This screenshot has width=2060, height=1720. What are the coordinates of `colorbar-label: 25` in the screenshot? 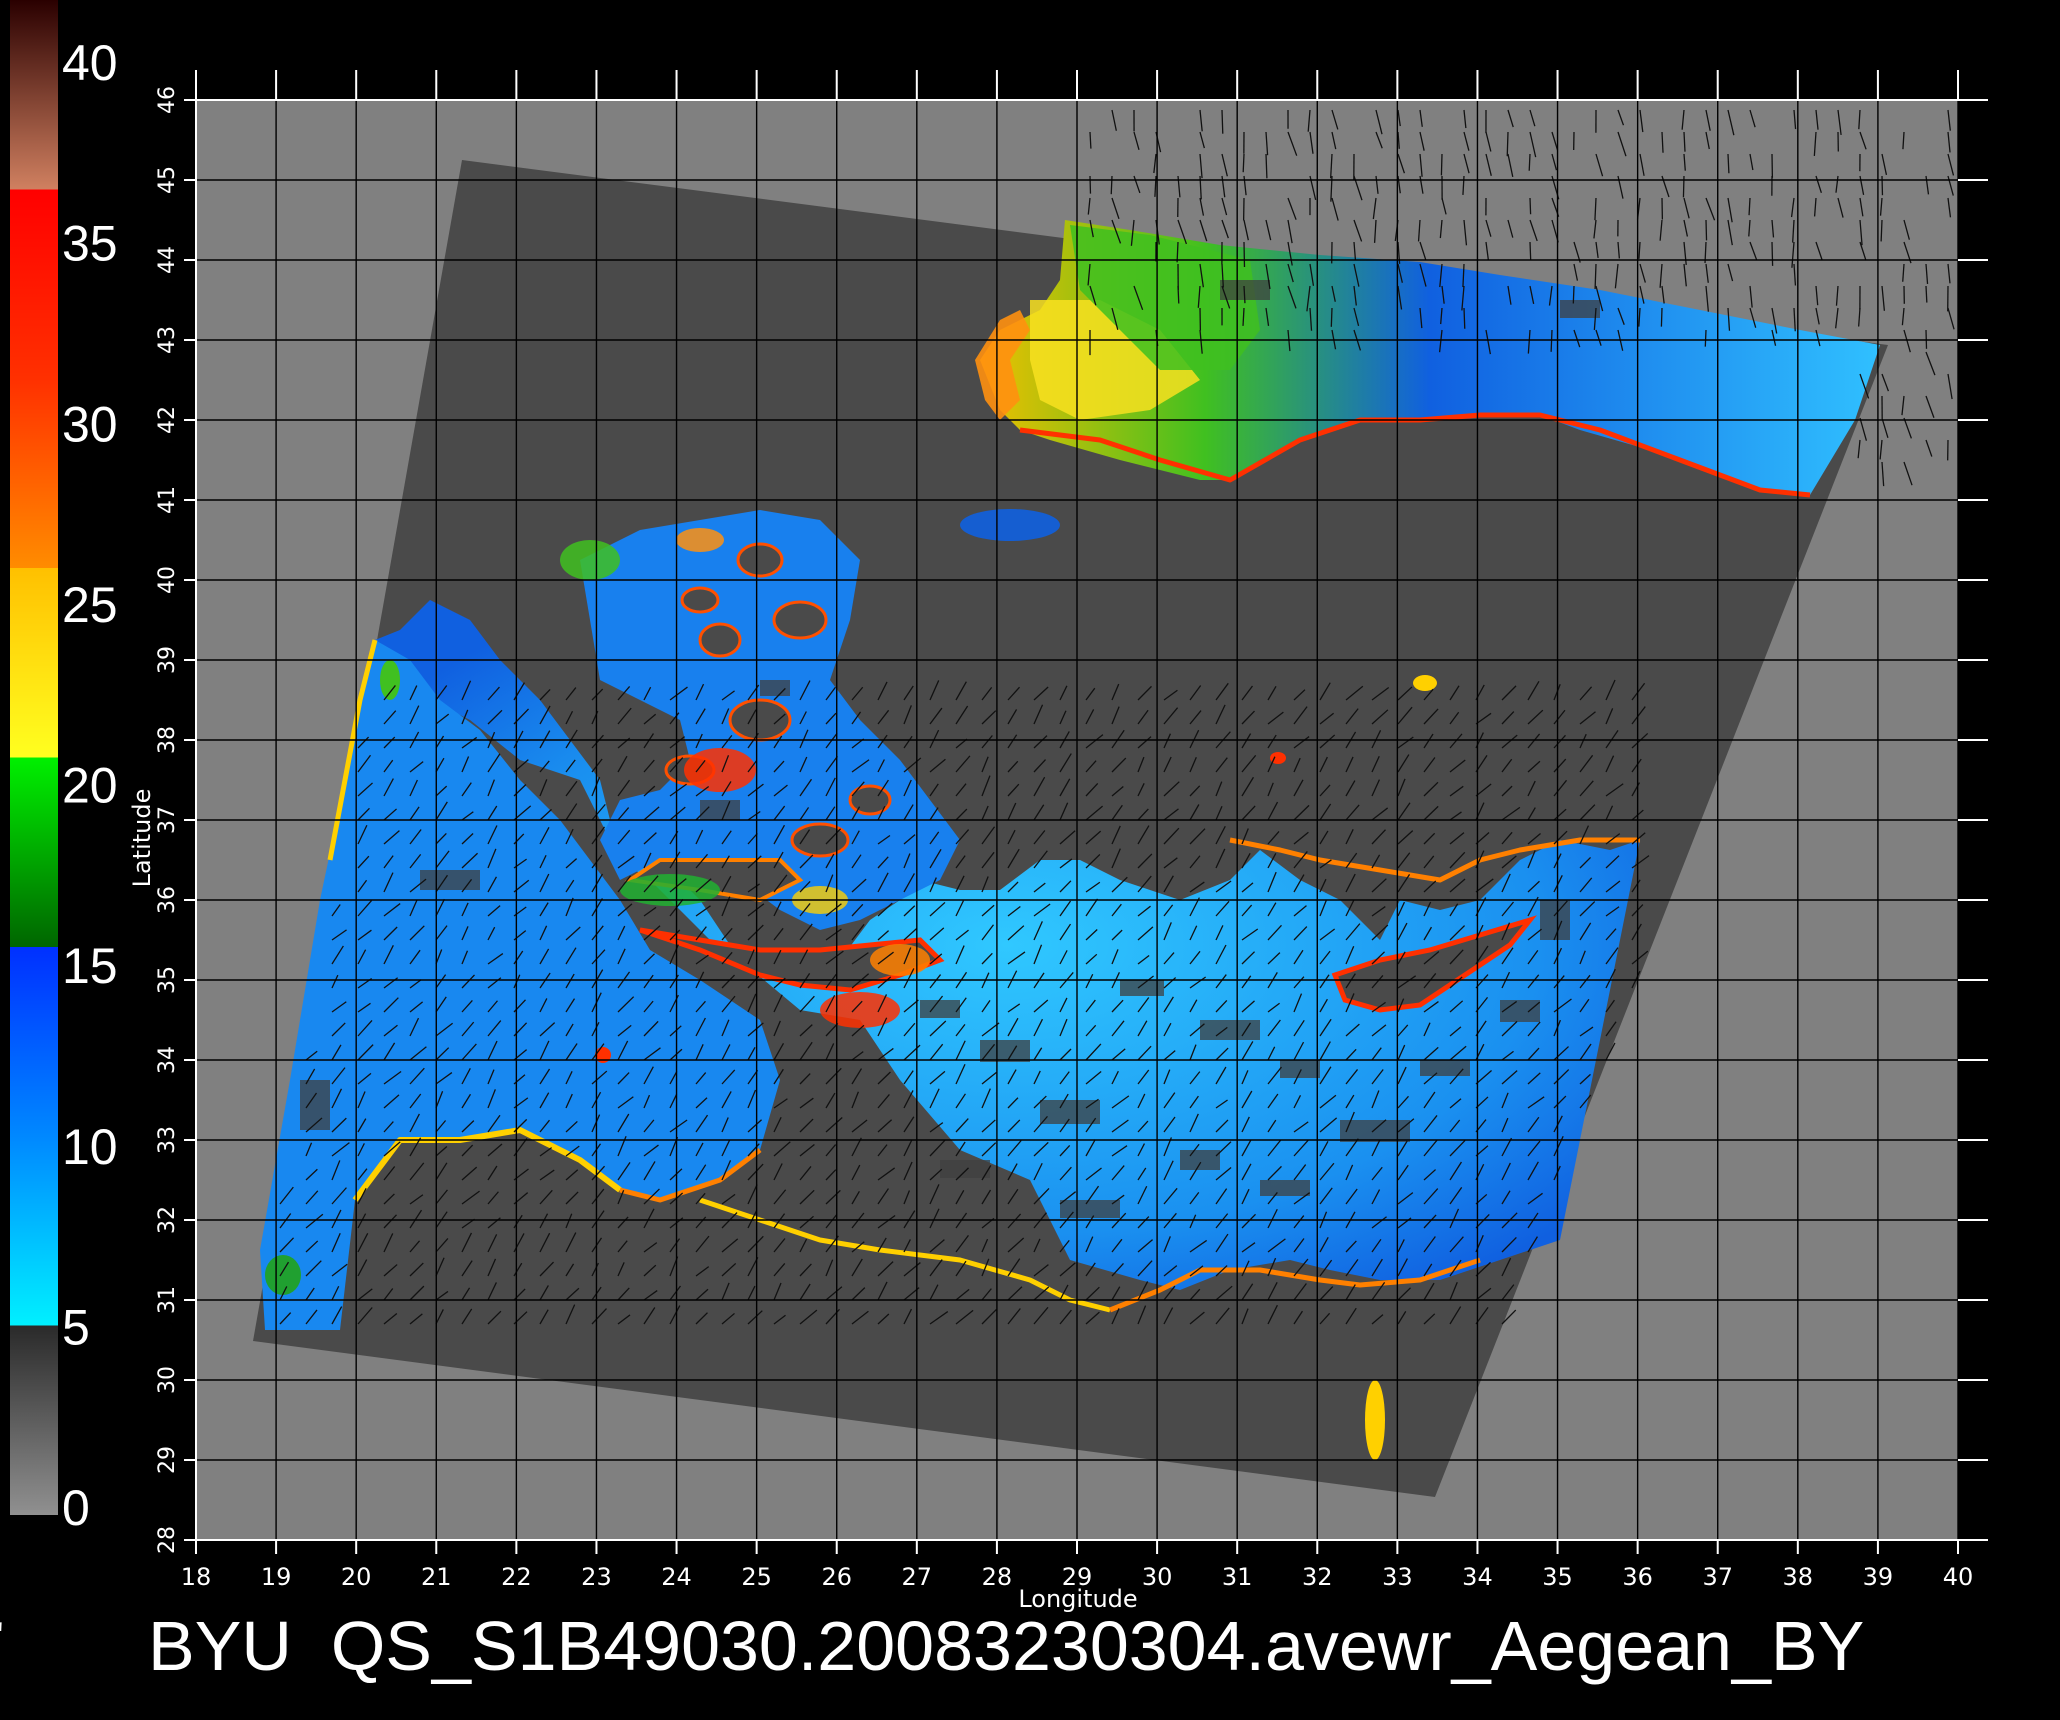 It's located at (90, 605).